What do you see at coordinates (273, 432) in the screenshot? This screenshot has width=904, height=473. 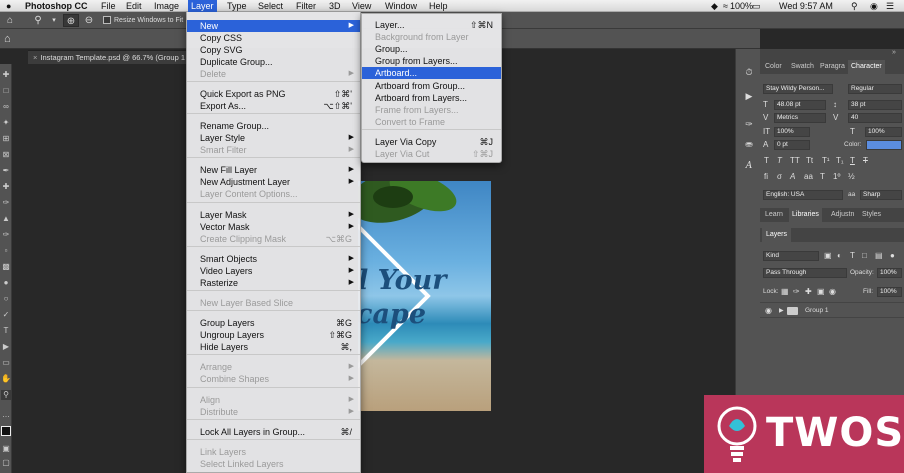 I see `layer-menu-item-lock-all-layers-in-group: Lock All Layers in Group... ⌘/` at bounding box center [273, 432].